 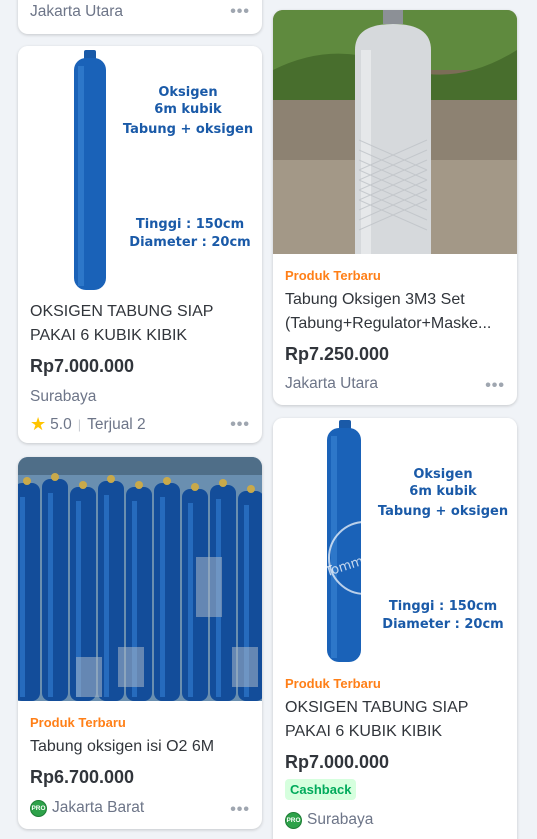 I want to click on star-icon: ★, so click(x=38, y=424).